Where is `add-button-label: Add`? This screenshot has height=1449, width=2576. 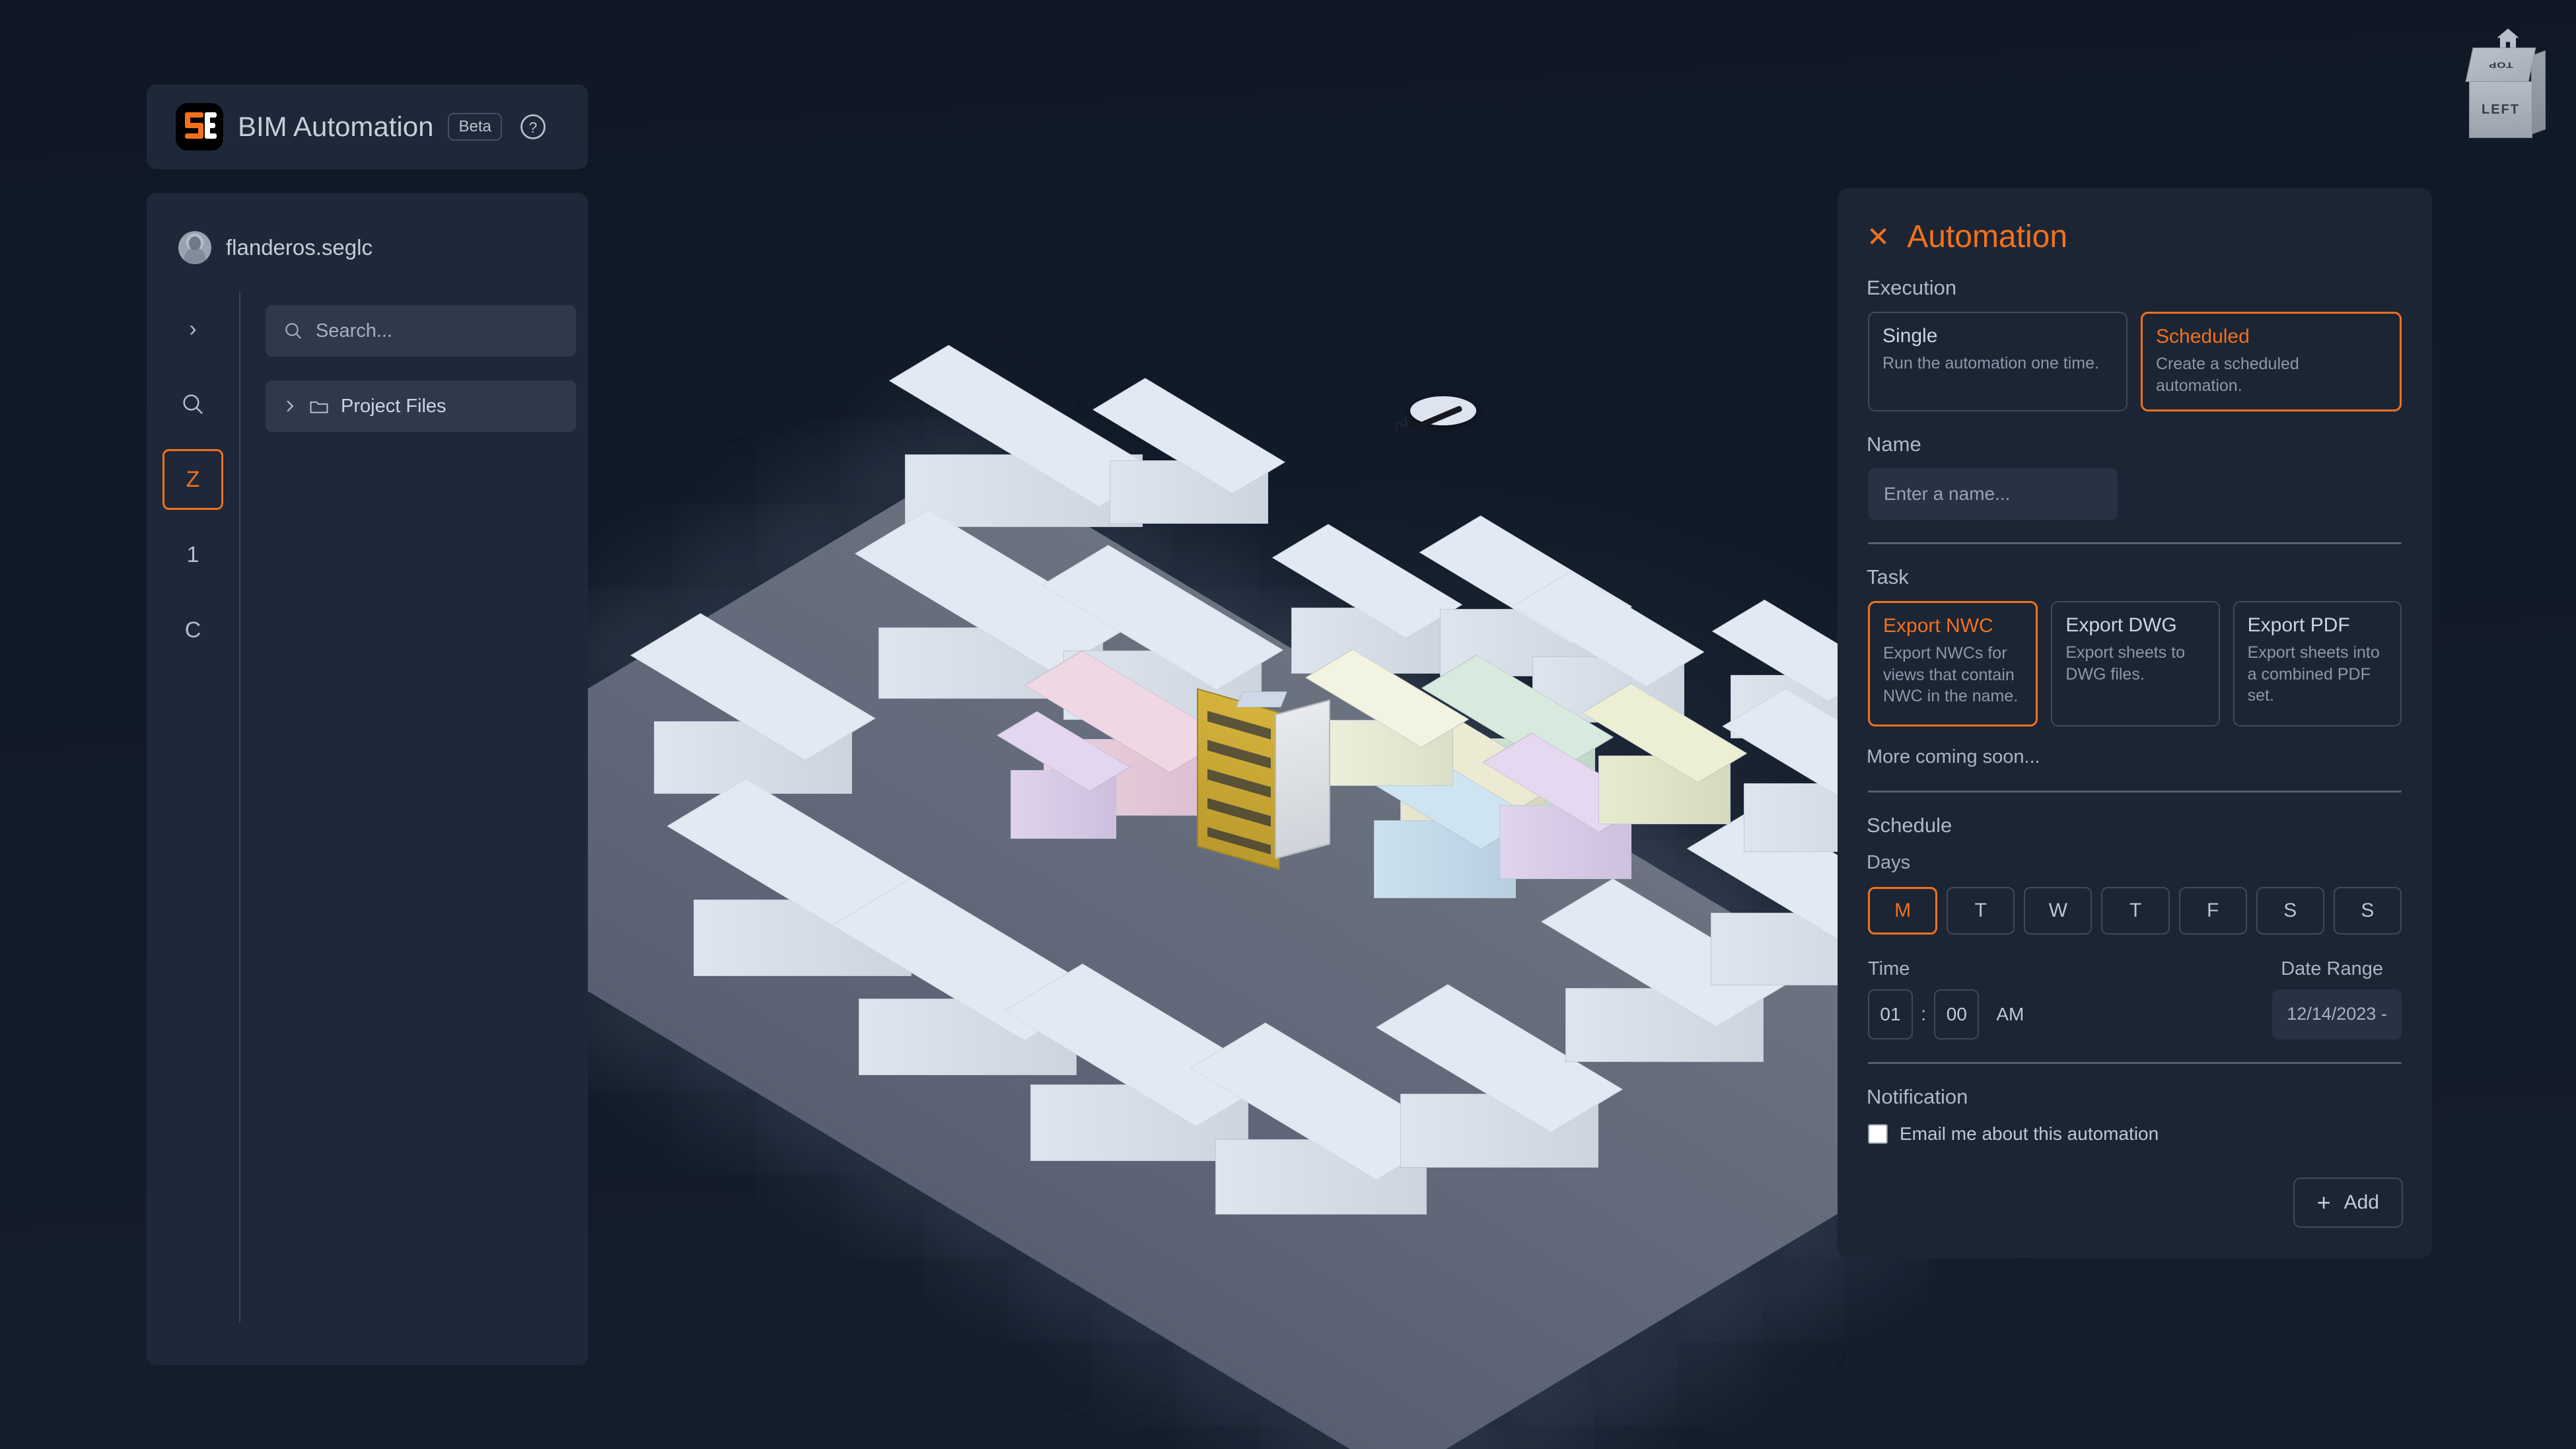
add-button-label: Add is located at coordinates (2361, 1202).